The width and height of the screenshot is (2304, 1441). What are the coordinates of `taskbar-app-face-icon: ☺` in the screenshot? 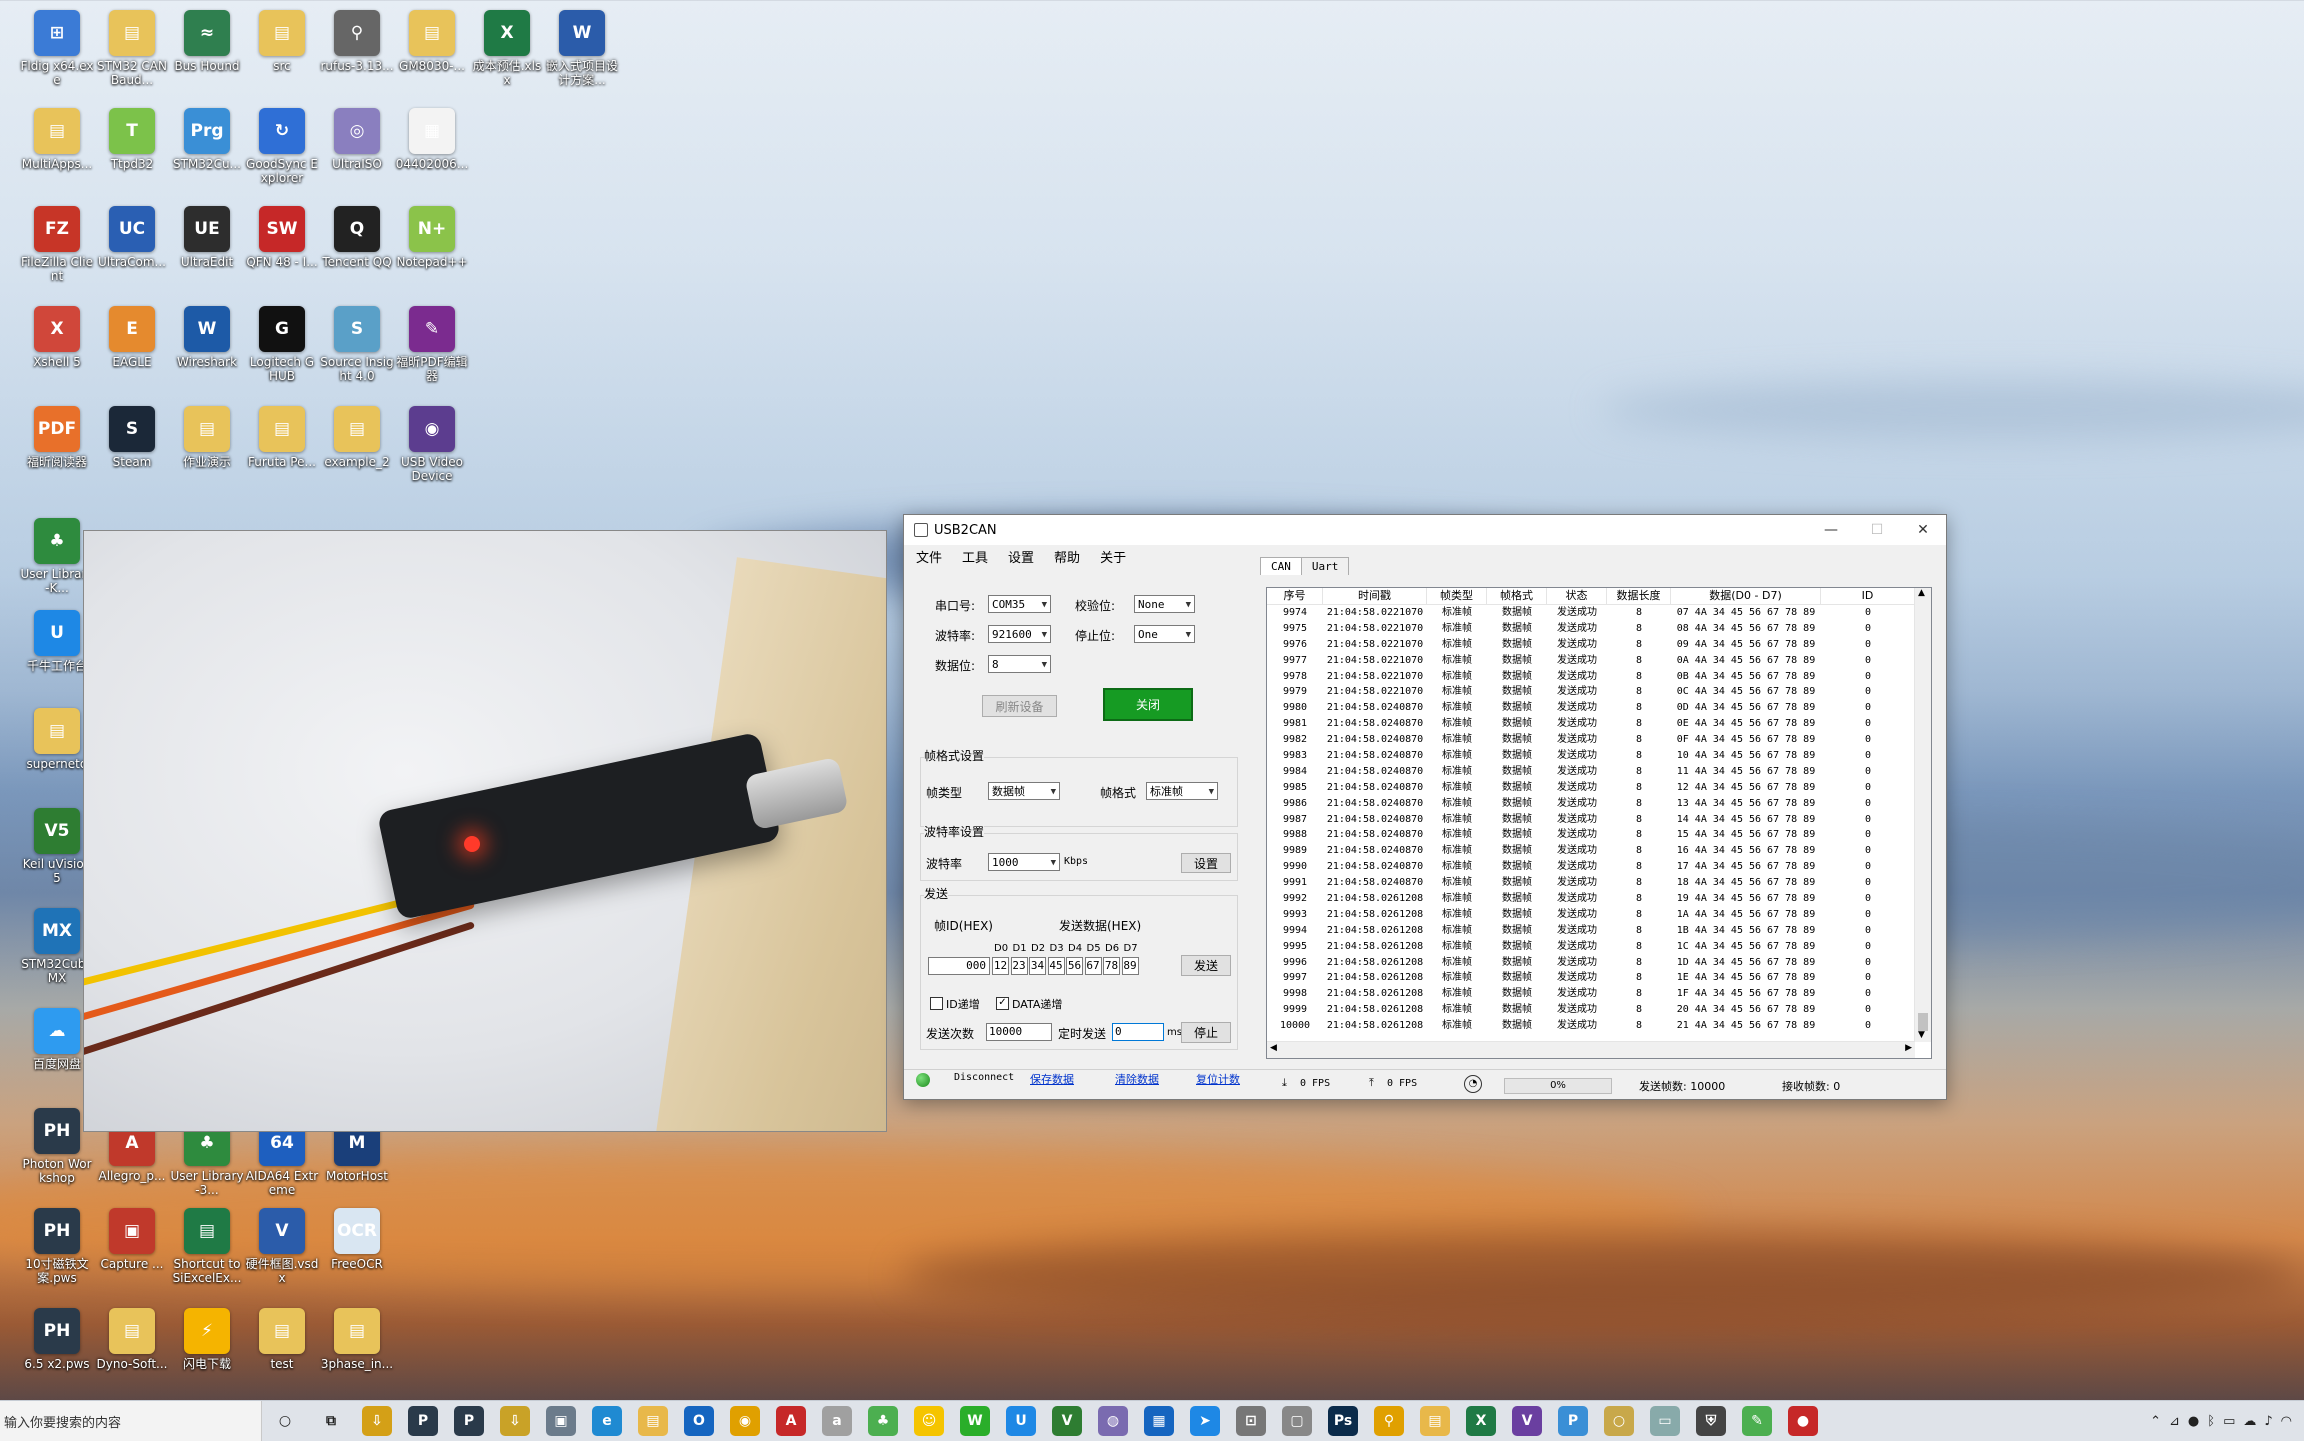 It's located at (929, 1421).